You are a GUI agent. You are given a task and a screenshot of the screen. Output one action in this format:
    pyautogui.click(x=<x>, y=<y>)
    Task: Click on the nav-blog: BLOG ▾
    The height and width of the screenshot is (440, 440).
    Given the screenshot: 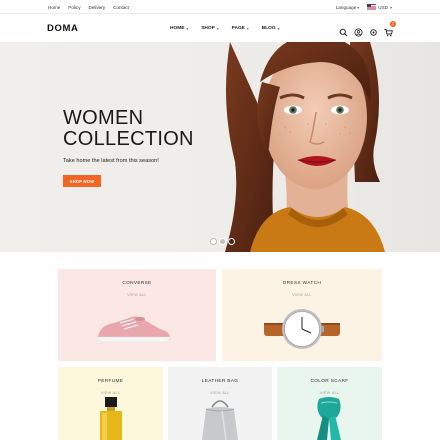 What is the action you would take?
    pyautogui.click(x=271, y=28)
    